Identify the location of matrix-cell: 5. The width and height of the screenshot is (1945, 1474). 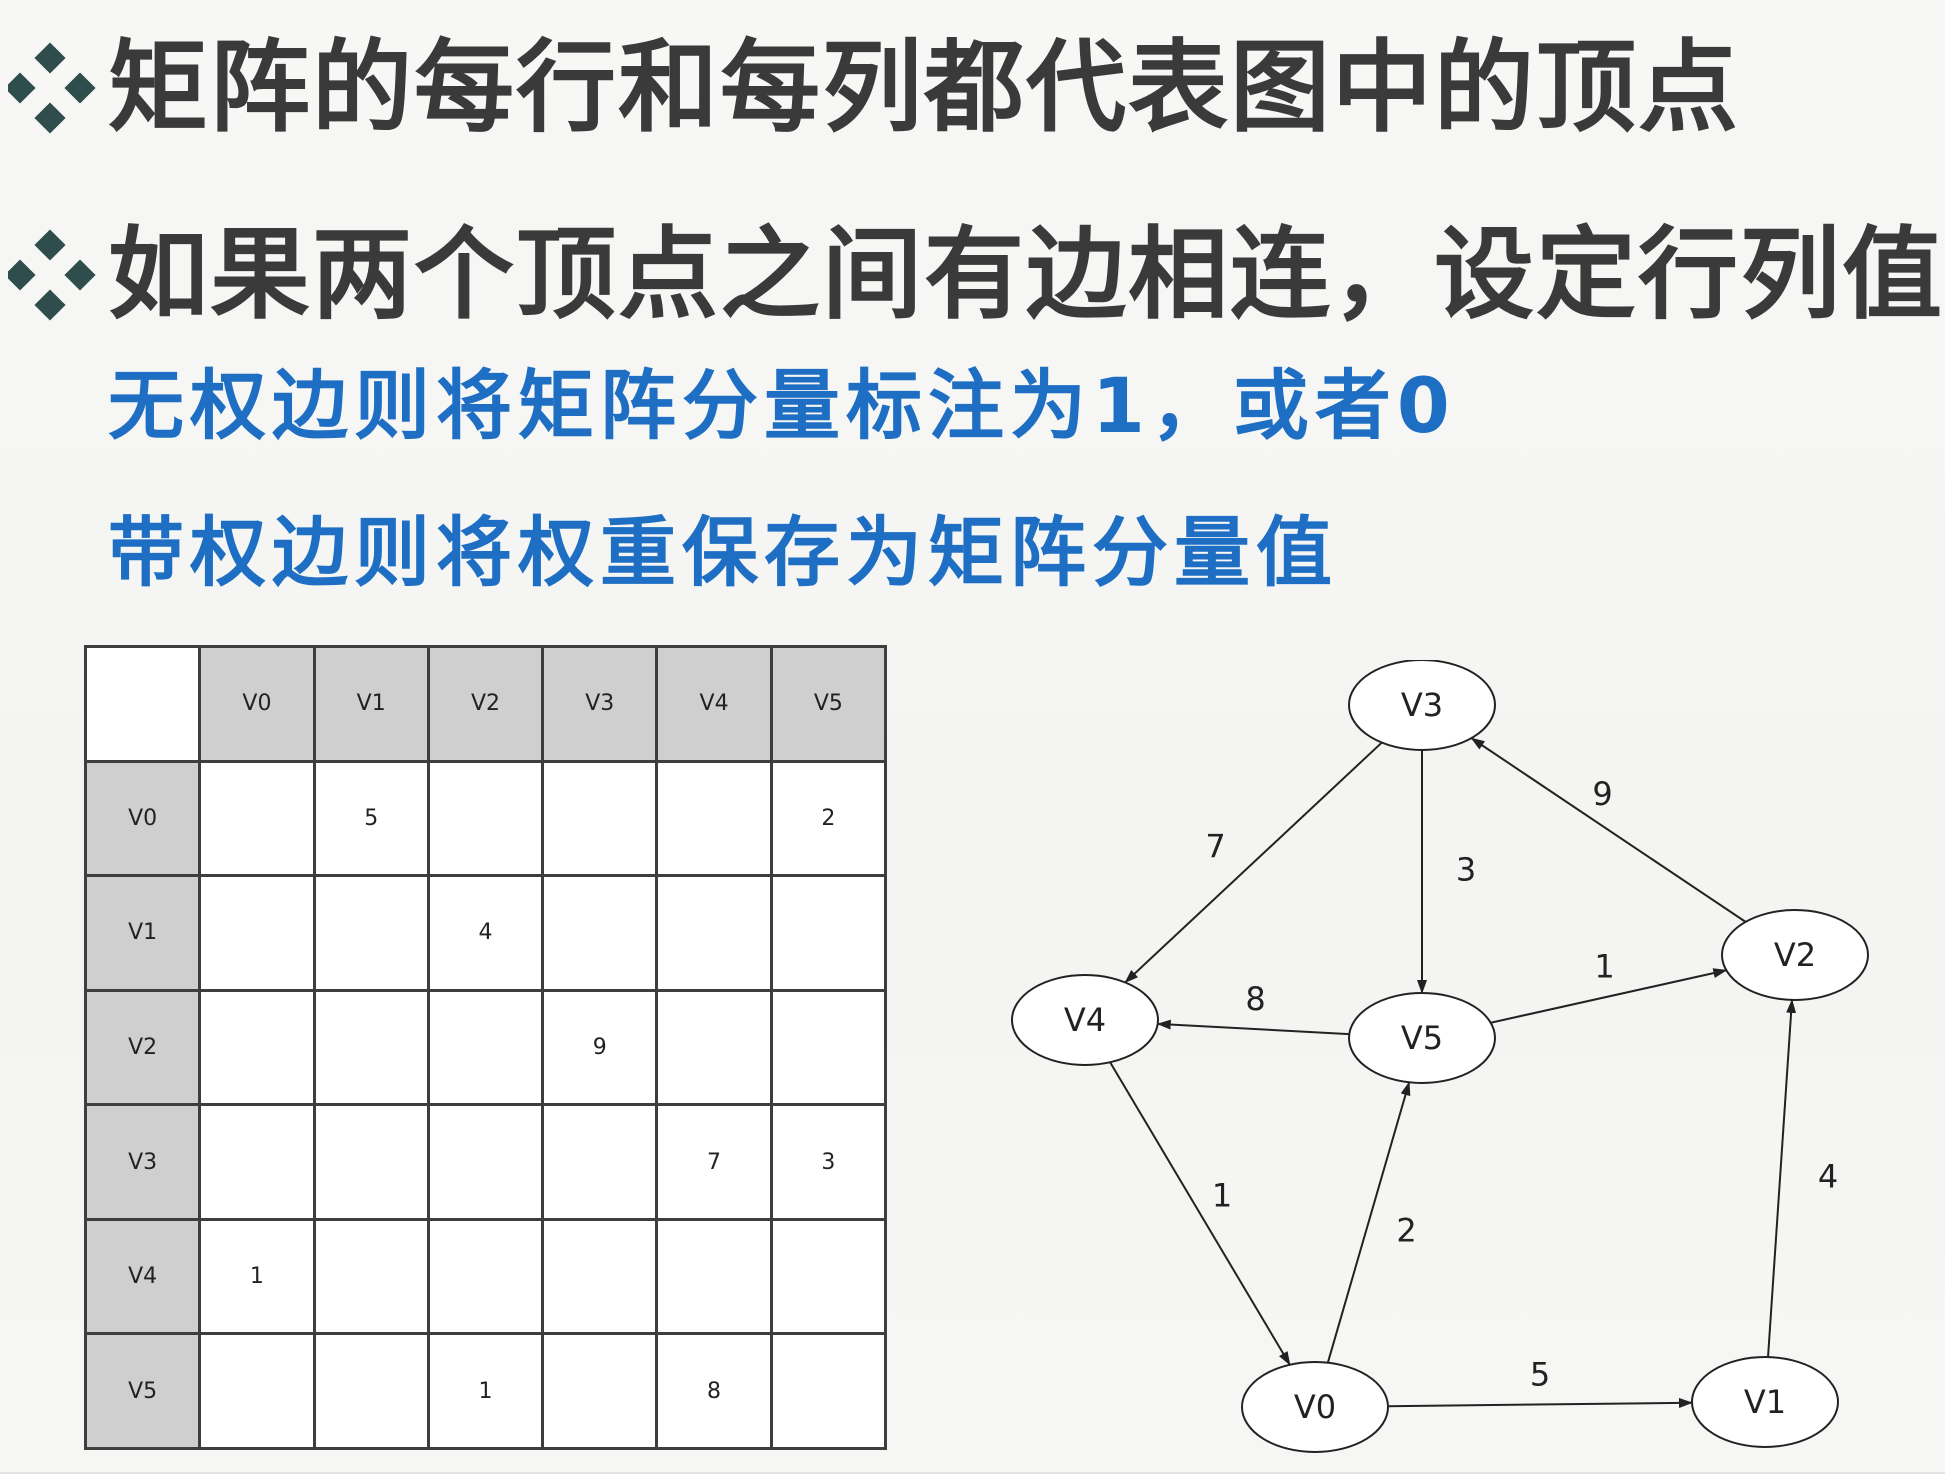
(371, 818).